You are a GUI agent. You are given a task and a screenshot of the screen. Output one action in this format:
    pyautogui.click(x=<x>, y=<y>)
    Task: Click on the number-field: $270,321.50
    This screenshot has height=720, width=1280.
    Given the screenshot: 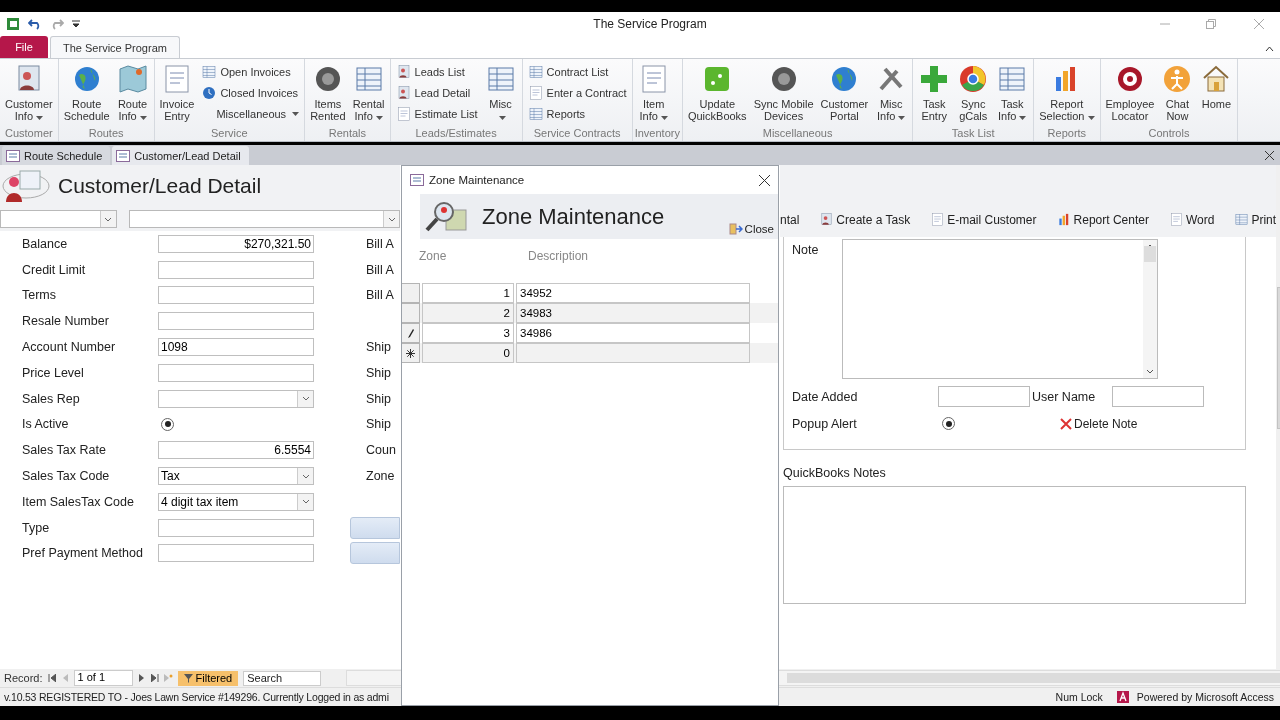 What is the action you would take?
    pyautogui.click(x=236, y=243)
    